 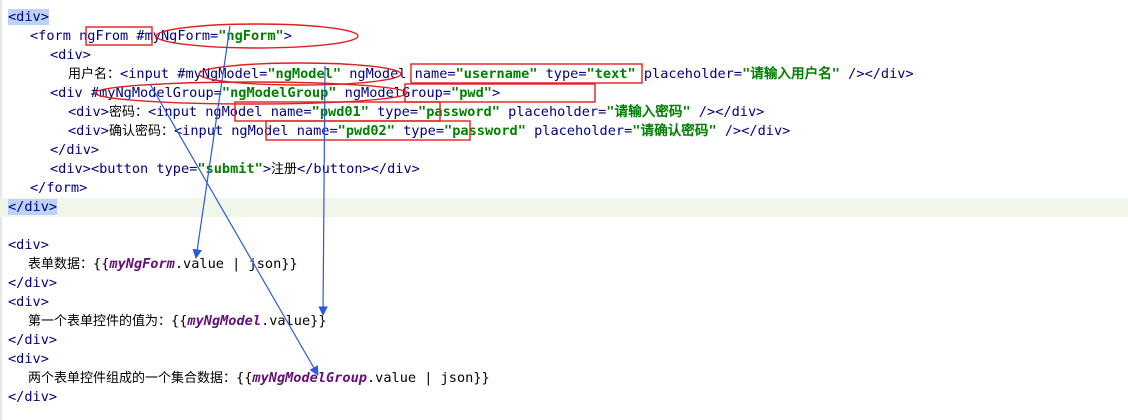 I want to click on interpolation-expression: {{myNgModel.value}}, so click(x=249, y=321).